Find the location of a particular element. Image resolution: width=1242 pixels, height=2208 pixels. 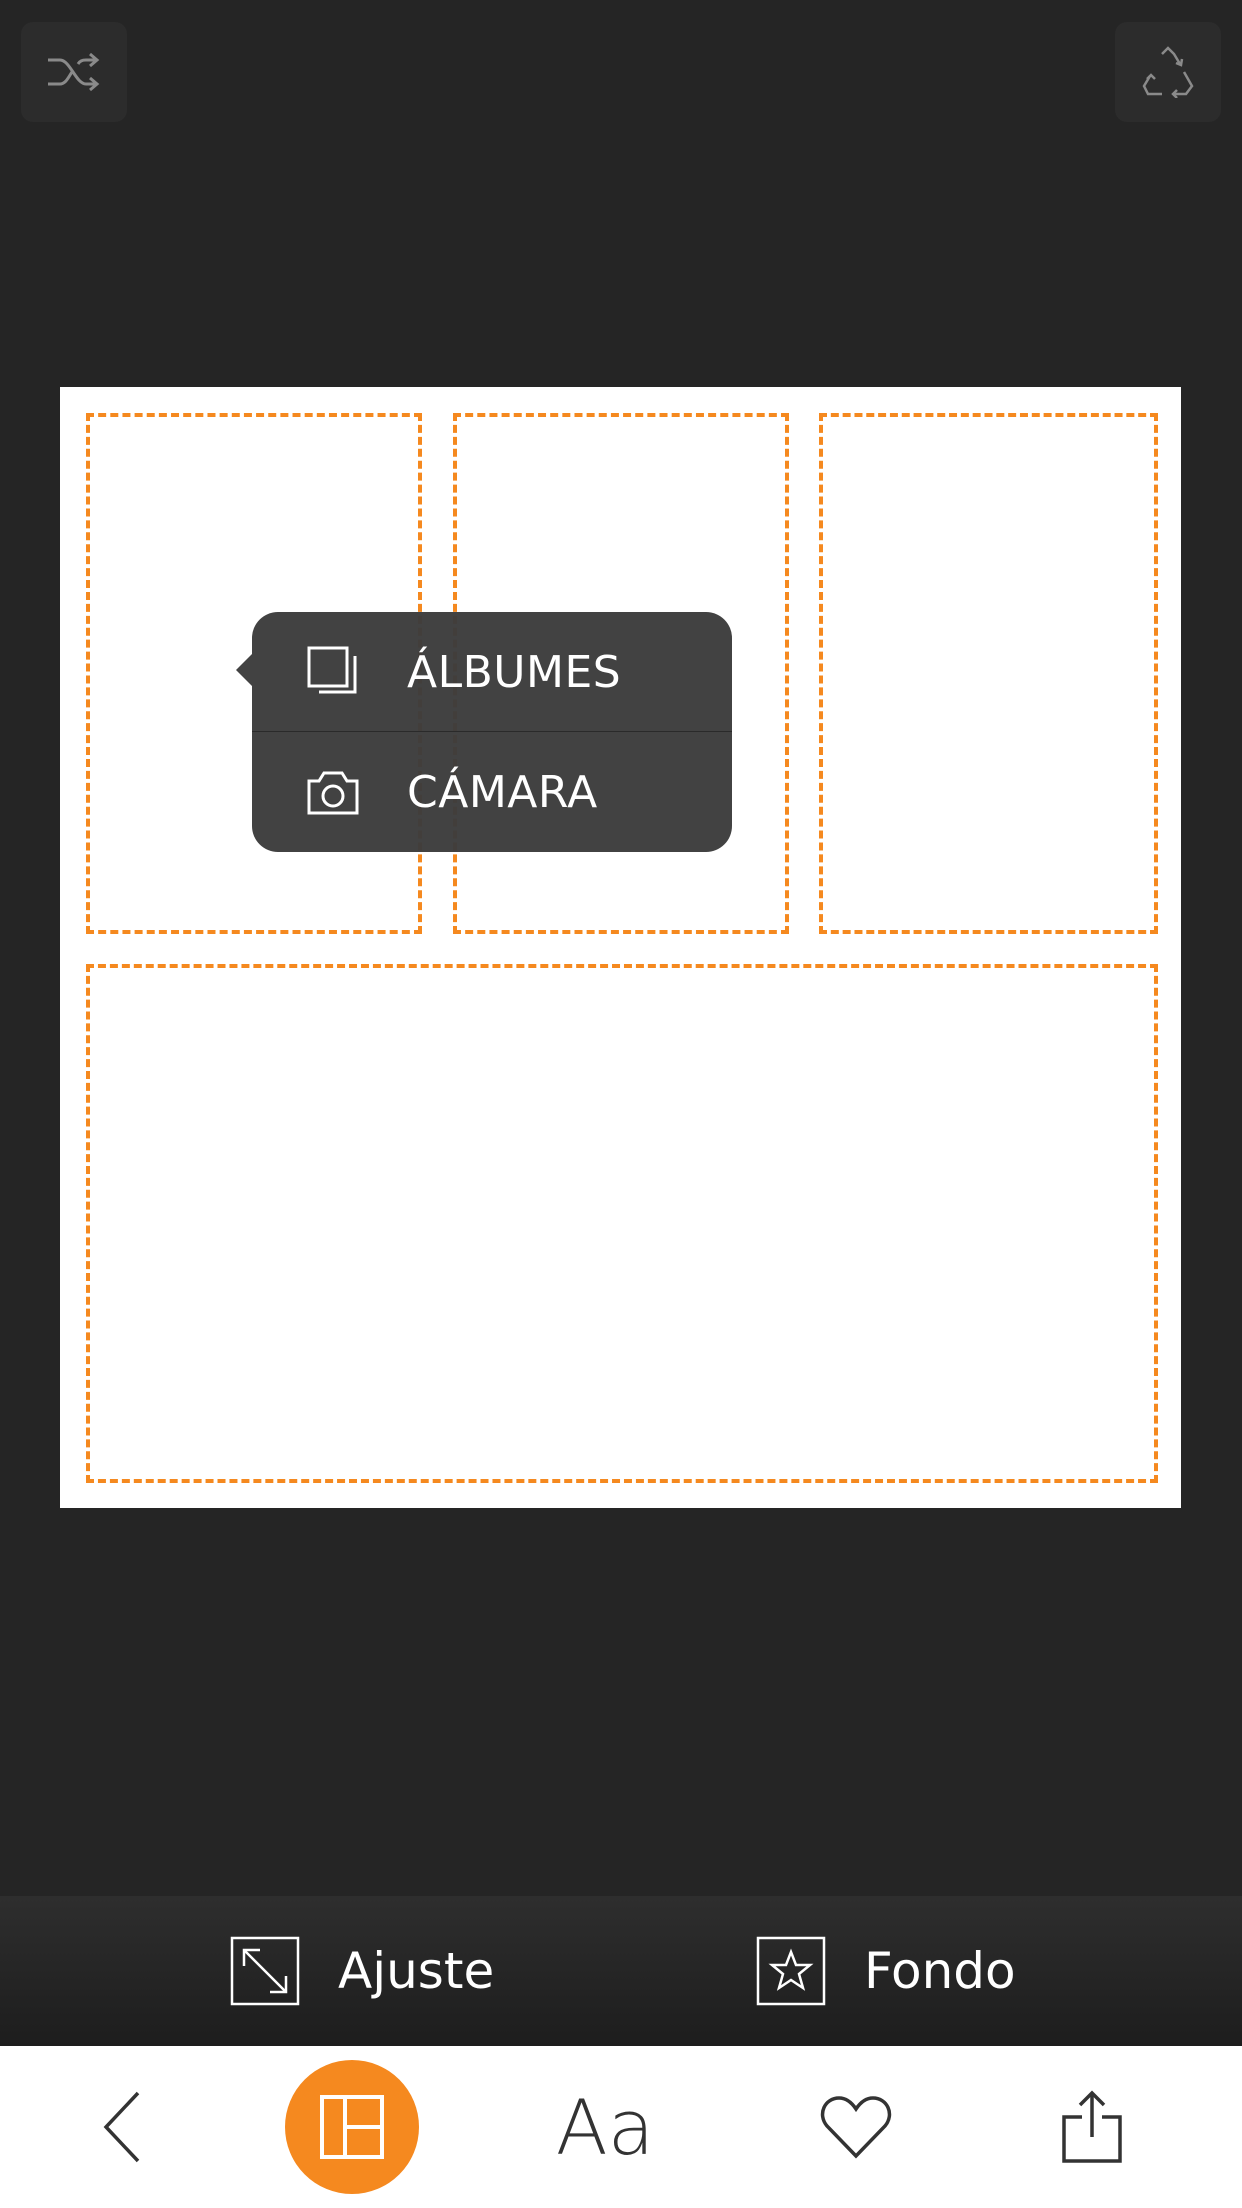

camera-icon is located at coordinates (333, 792).